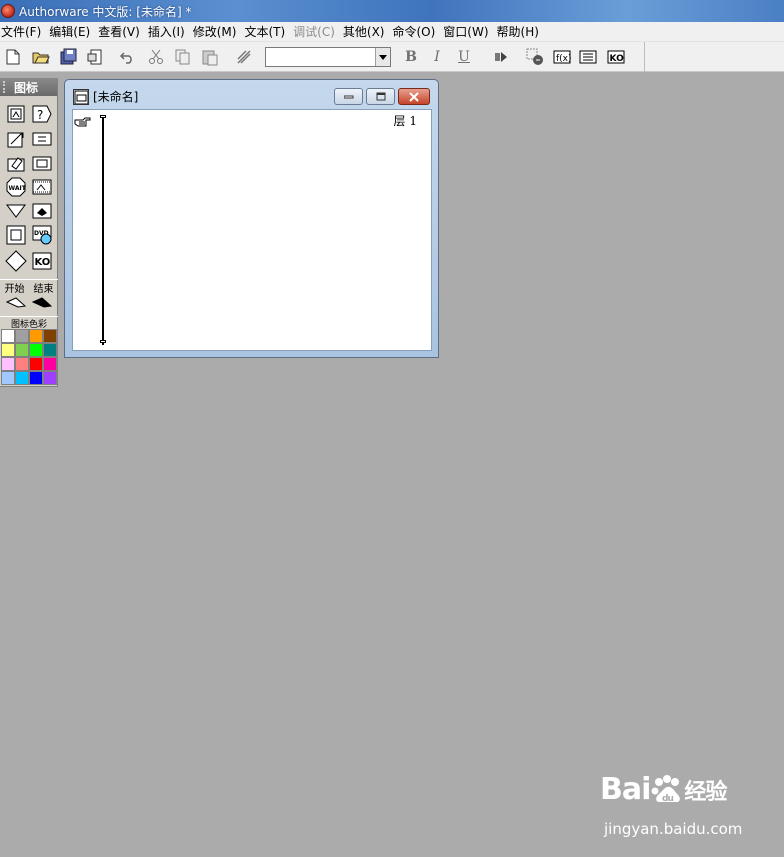 The height and width of the screenshot is (857, 784). What do you see at coordinates (29, 323) in the screenshot?
I see `icon-color-label: 图标色彩` at bounding box center [29, 323].